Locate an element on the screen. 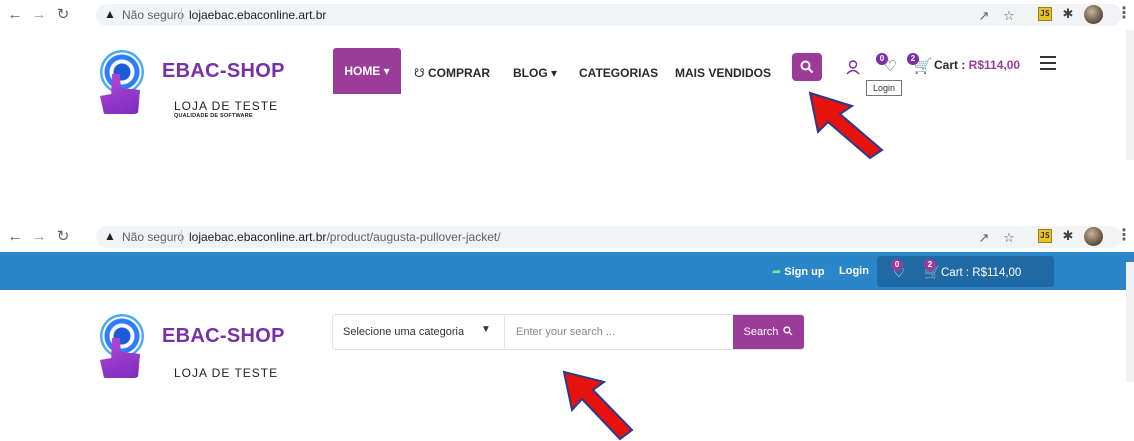  cart-price: R$114,00 is located at coordinates (994, 65).